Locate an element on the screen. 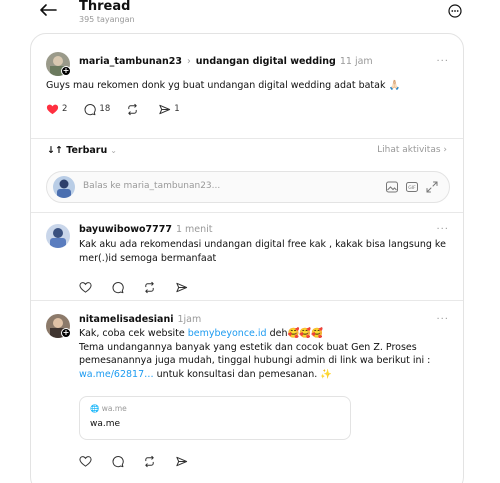  share-button: 1 is located at coordinates (169, 109).